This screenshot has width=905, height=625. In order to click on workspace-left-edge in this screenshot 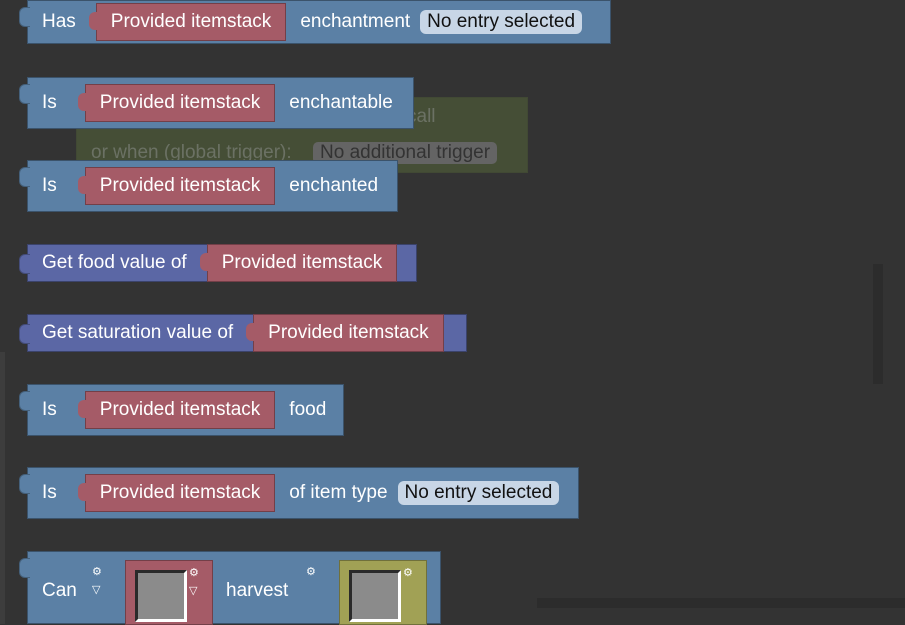, I will do `click(2, 488)`.